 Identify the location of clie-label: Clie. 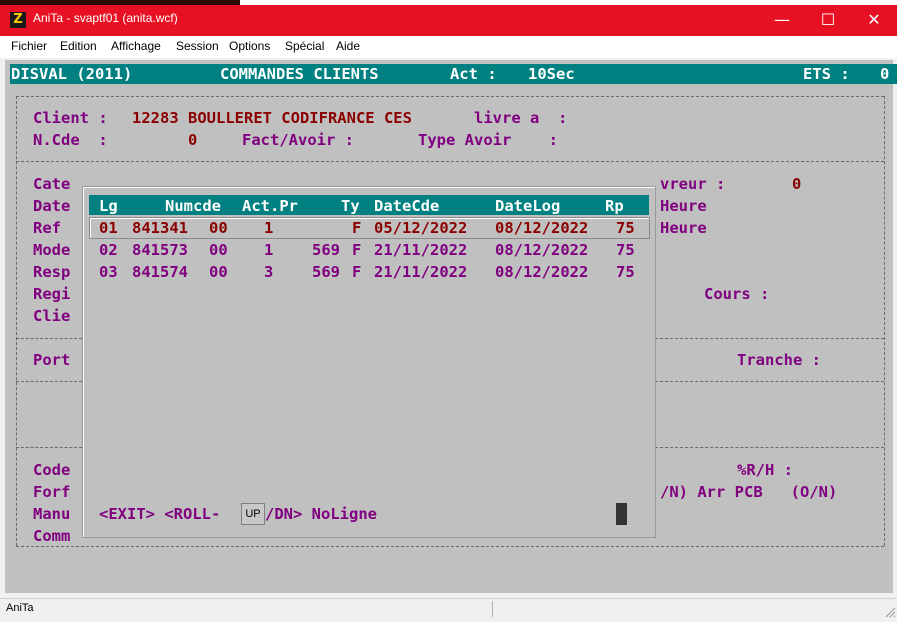
(52, 316).